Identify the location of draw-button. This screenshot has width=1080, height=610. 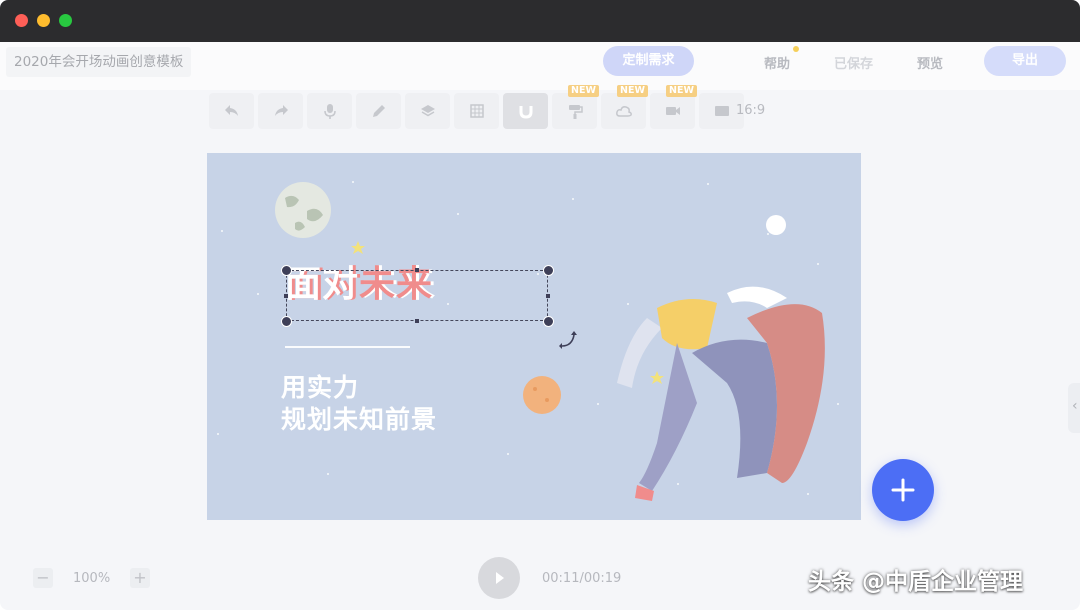
(378, 111).